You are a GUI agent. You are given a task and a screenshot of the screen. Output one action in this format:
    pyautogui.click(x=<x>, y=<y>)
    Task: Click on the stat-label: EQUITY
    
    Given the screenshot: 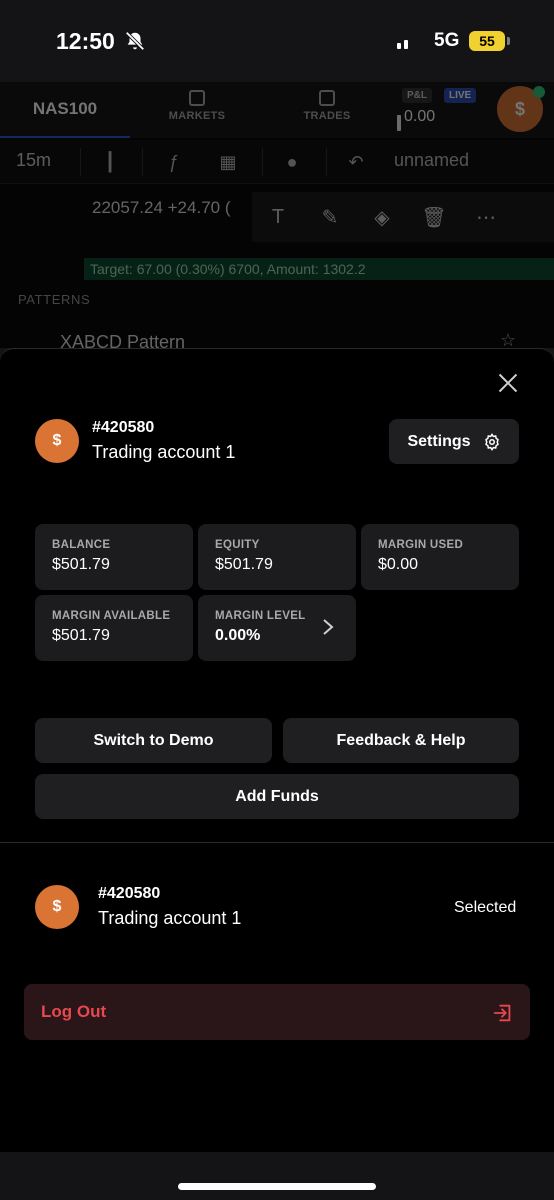 What is the action you would take?
    pyautogui.click(x=237, y=545)
    